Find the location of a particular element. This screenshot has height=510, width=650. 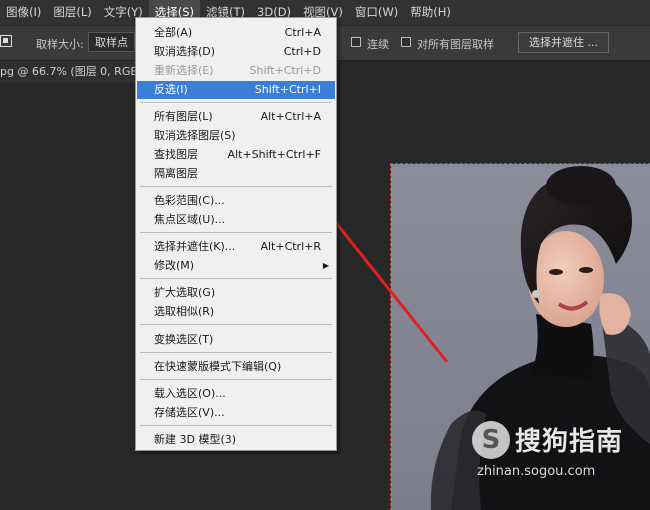

menu-item-deselect: 取消选择(D) Ctrl+D is located at coordinates (236, 52).